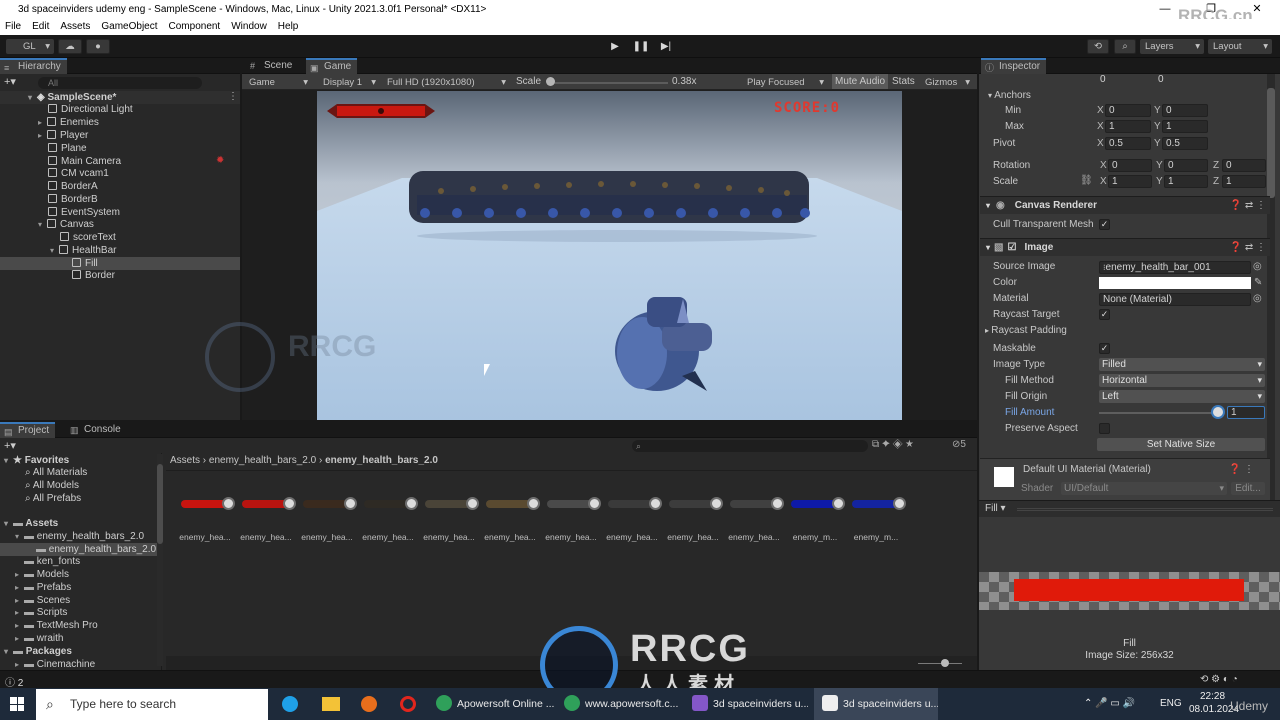 This screenshot has height=720, width=1280. What do you see at coordinates (1104, 428) in the screenshot?
I see `preserve-aspect-checkbox` at bounding box center [1104, 428].